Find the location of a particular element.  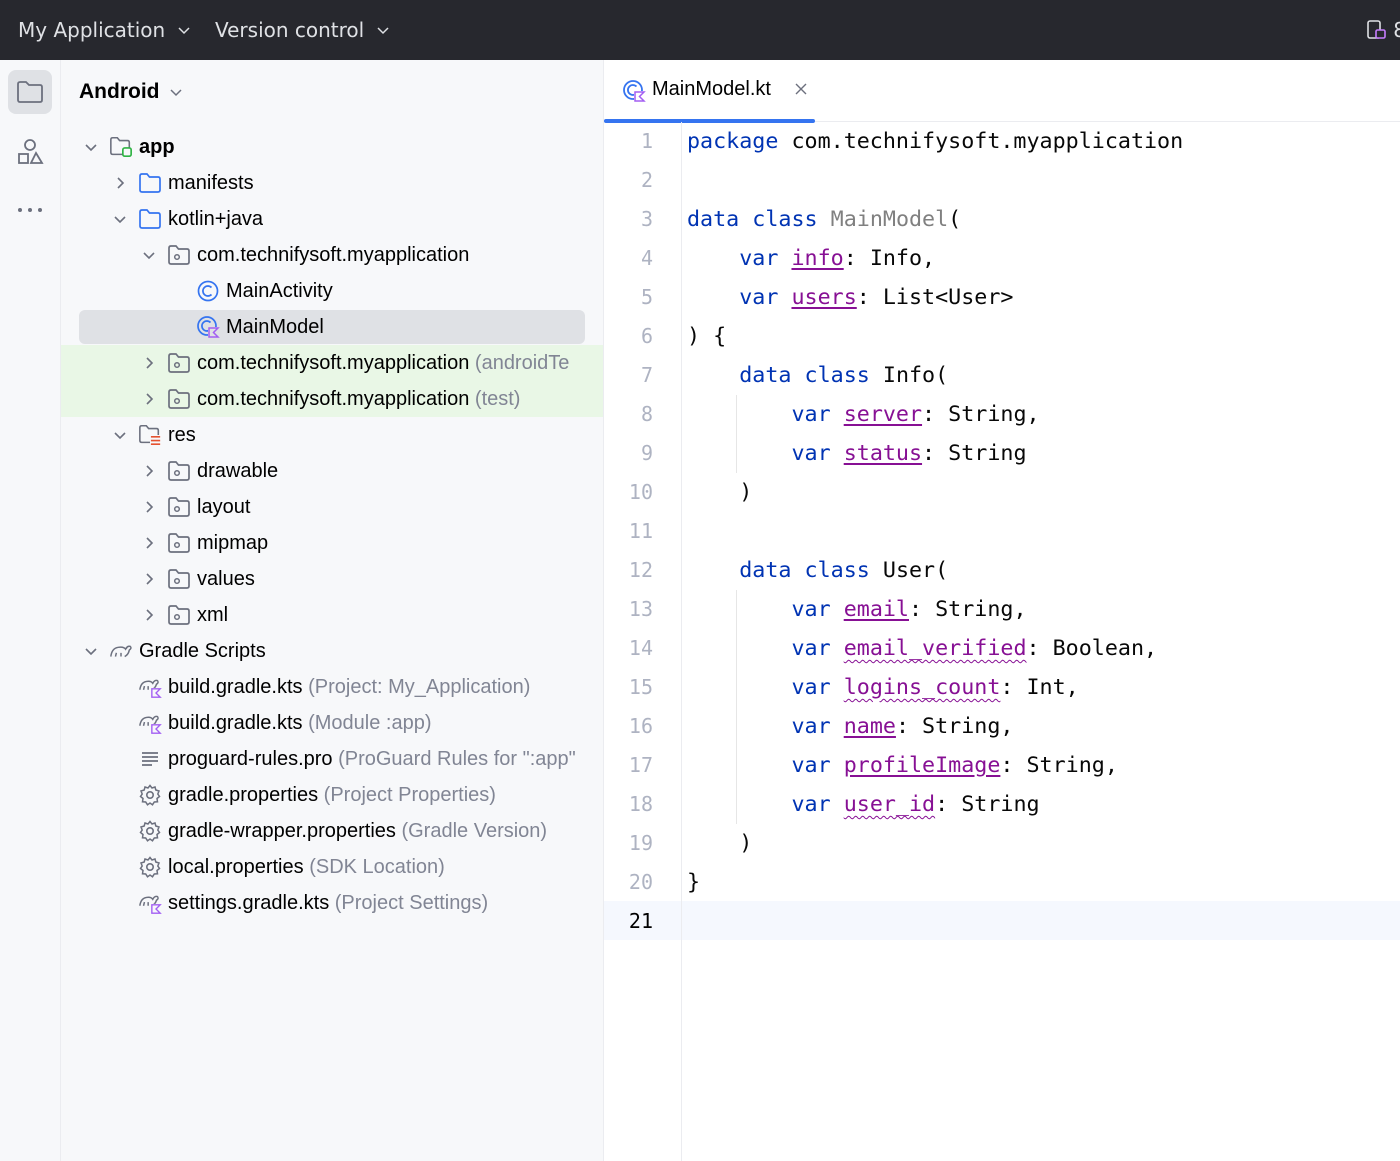

tab-label: MainModel.kt is located at coordinates (711, 89).